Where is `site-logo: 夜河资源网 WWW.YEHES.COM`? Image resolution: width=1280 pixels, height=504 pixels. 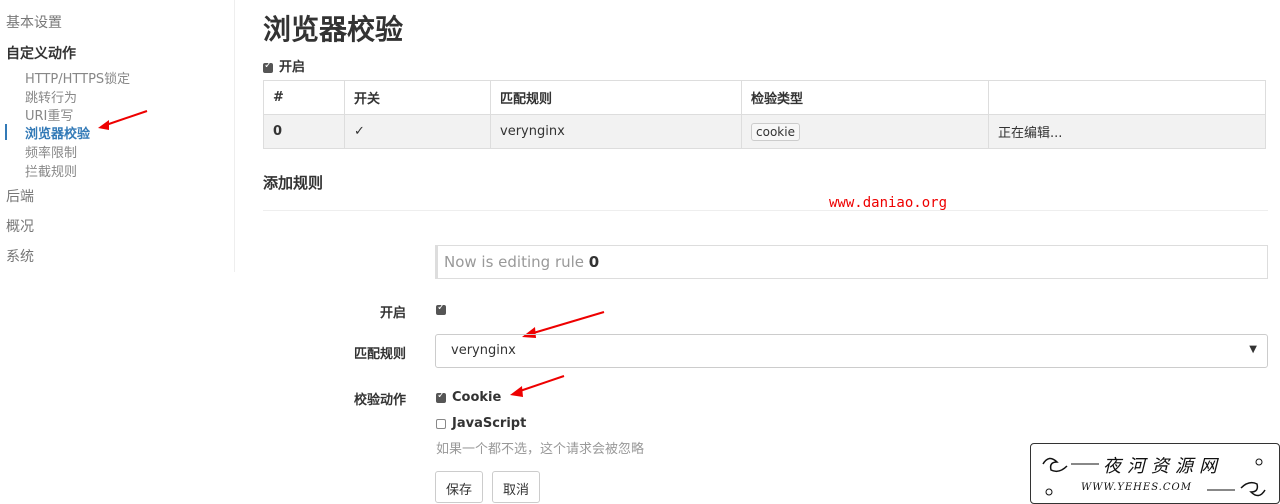
site-logo: 夜河资源网 WWW.YEHES.COM is located at coordinates (1155, 473).